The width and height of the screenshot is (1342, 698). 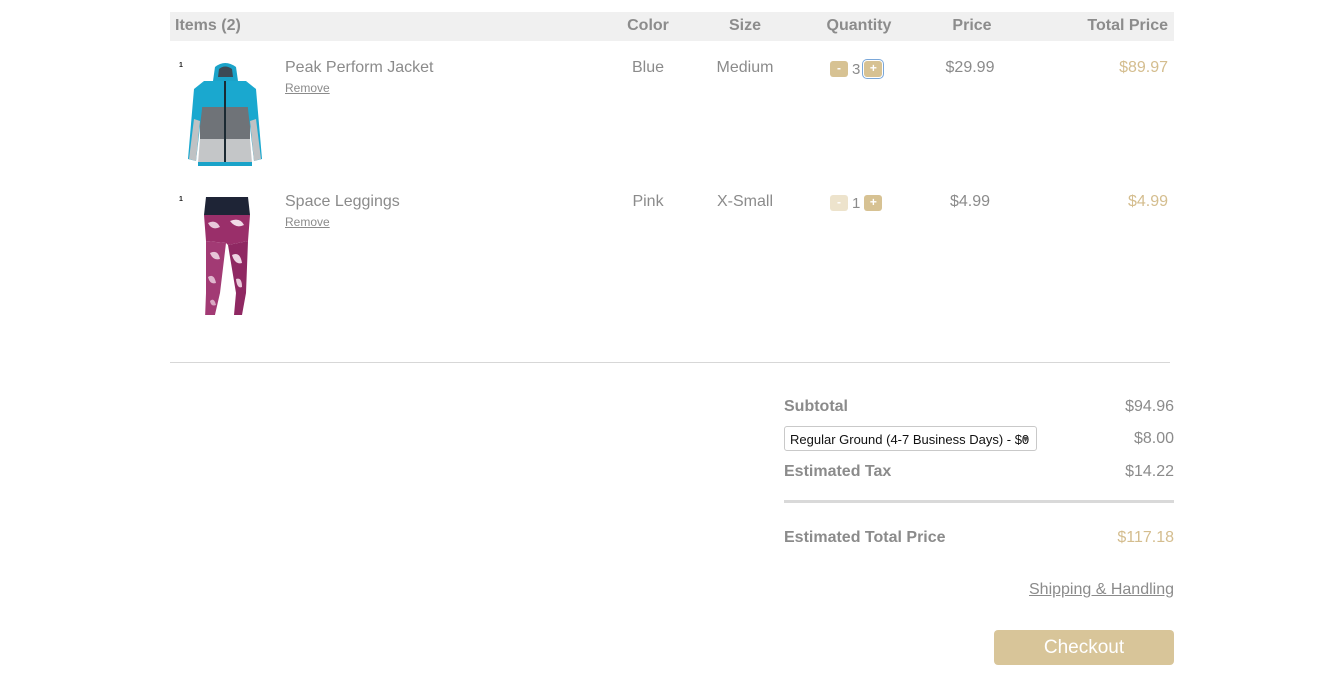 I want to click on quantity-value: 1, so click(x=856, y=203).